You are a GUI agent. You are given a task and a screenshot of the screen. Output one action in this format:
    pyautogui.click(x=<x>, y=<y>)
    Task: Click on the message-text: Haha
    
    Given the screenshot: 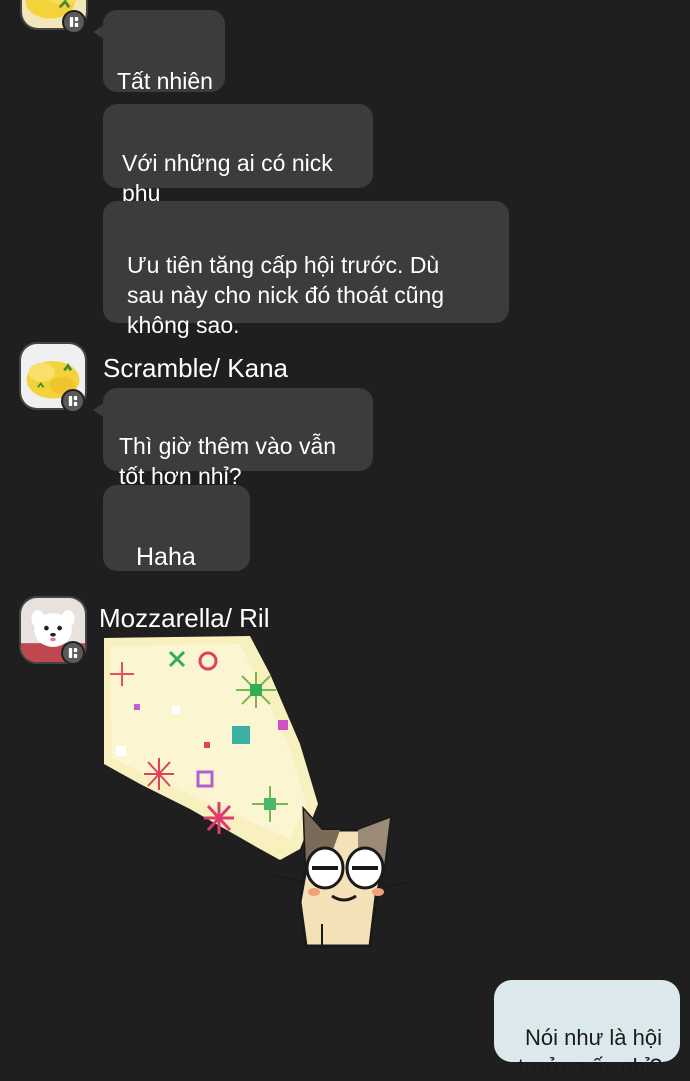 What is the action you would take?
    pyautogui.click(x=166, y=557)
    